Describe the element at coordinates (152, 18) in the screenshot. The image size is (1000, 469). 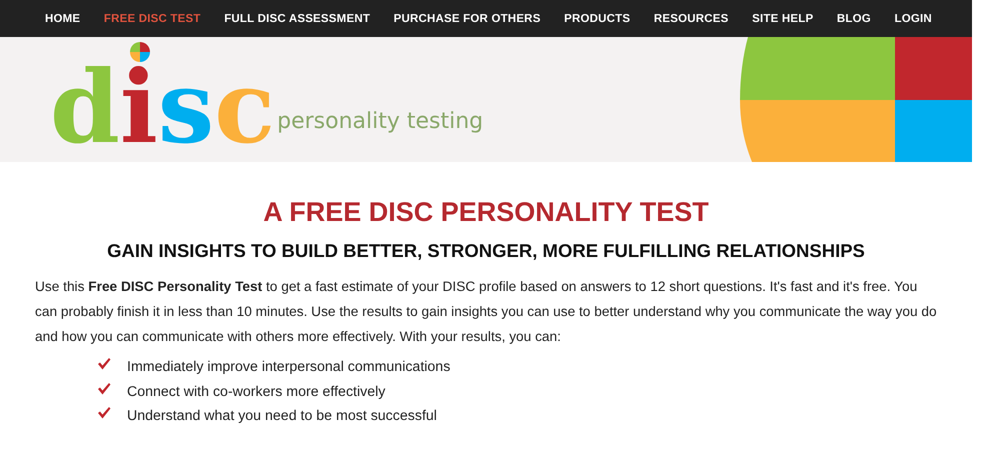
I see `nav-link: FREE DISC TEST` at that location.